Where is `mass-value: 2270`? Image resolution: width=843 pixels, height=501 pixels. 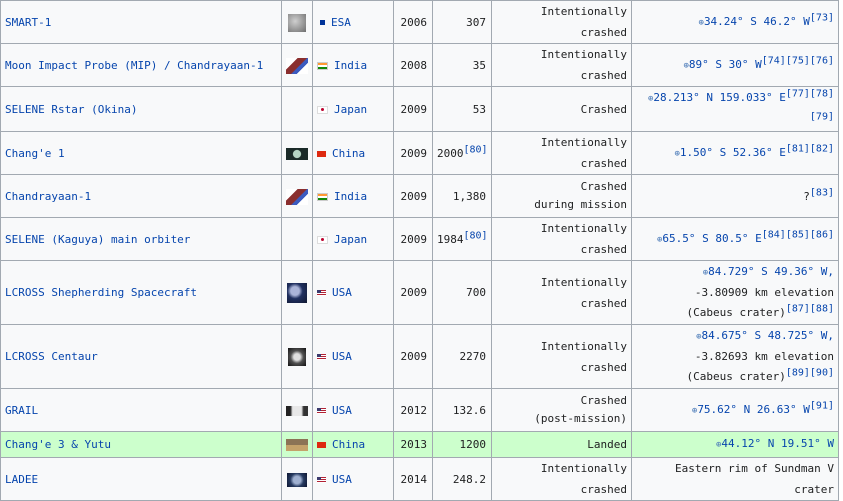
mass-value: 2270 is located at coordinates (473, 356).